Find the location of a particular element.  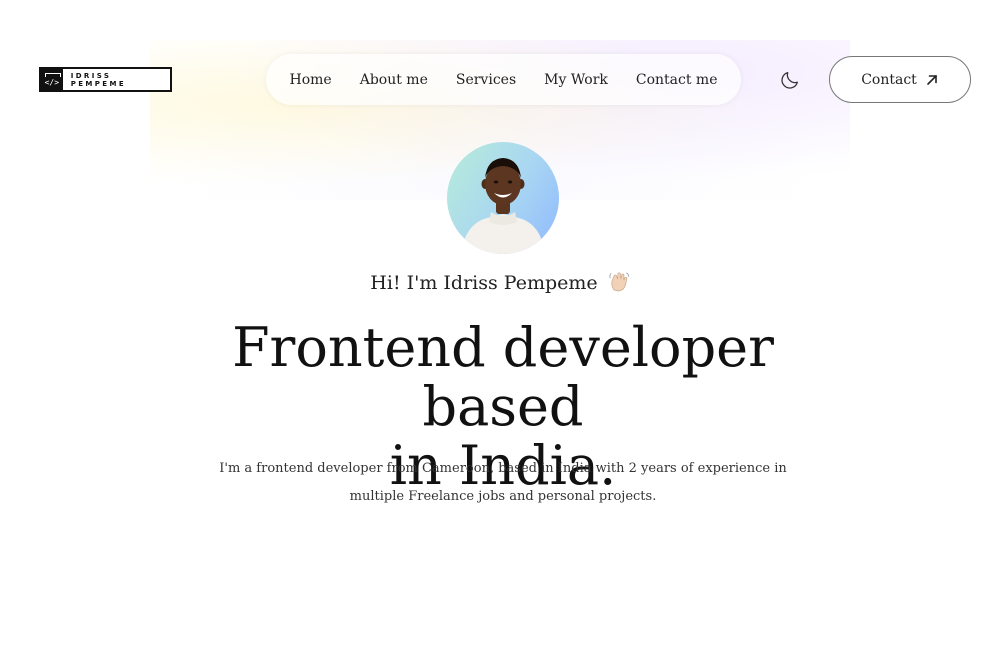

contact-button: Contact is located at coordinates (900, 79).